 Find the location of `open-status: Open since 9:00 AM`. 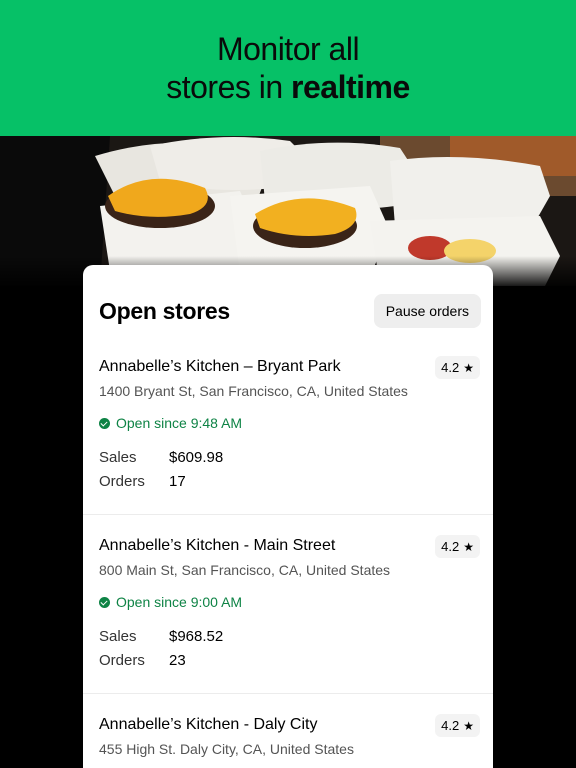

open-status: Open since 9:00 AM is located at coordinates (170, 602).